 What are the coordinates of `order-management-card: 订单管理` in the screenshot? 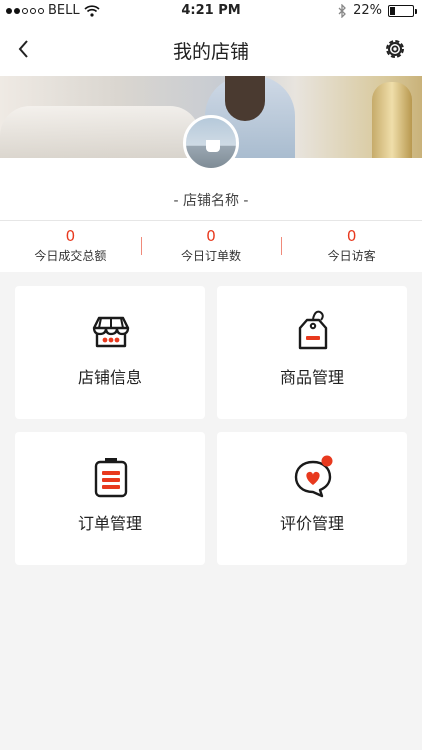 It's located at (110, 498).